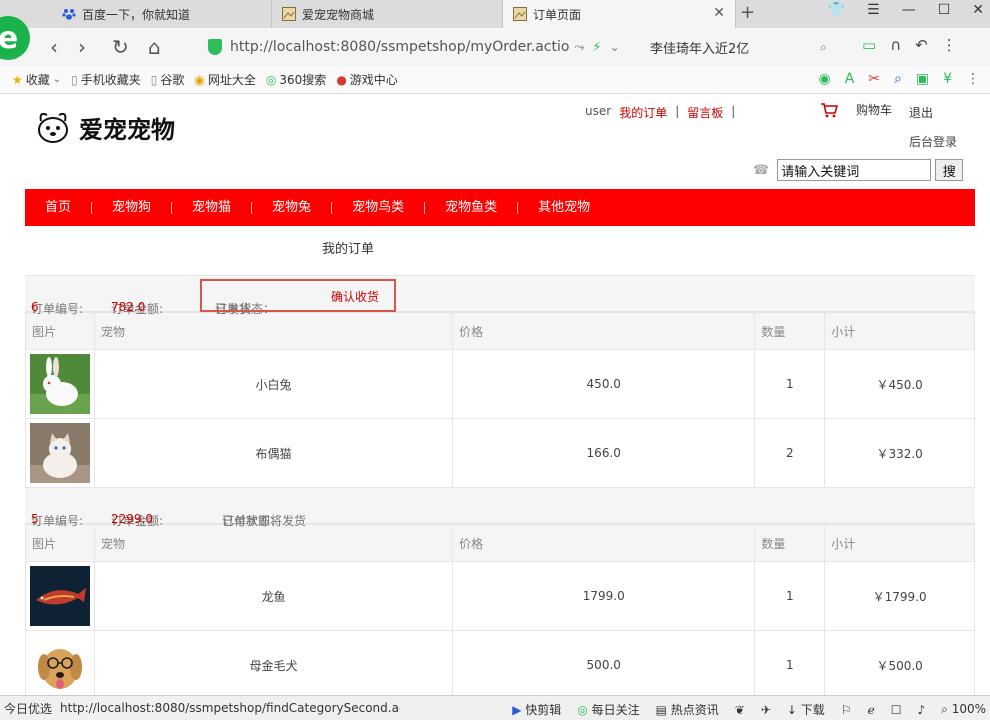  What do you see at coordinates (836, 10) in the screenshot?
I see `shirt-icon: 👕` at bounding box center [836, 10].